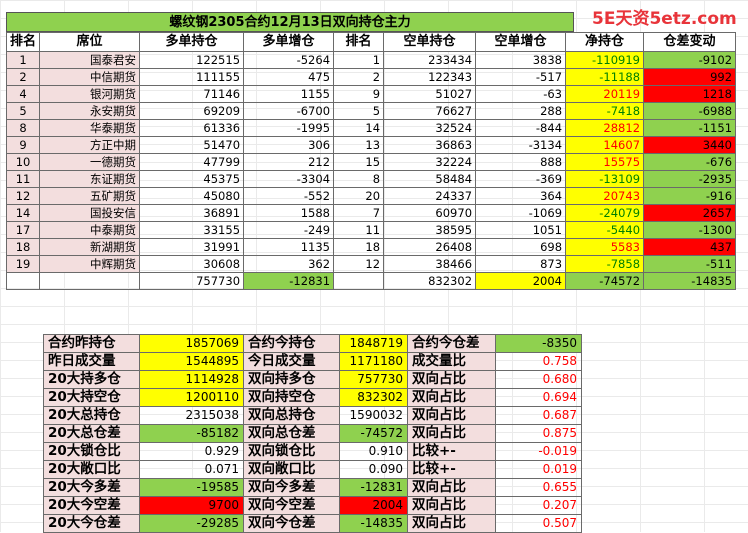 The image size is (748, 533). I want to click on row-short: 38466, so click(430, 264).